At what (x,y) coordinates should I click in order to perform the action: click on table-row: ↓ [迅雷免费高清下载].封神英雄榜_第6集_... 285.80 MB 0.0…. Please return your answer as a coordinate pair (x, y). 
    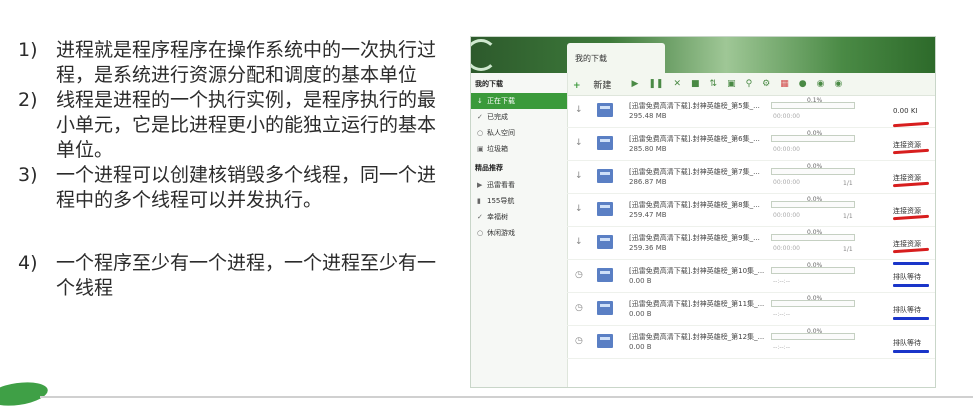
    Looking at the image, I should click on (751, 144).